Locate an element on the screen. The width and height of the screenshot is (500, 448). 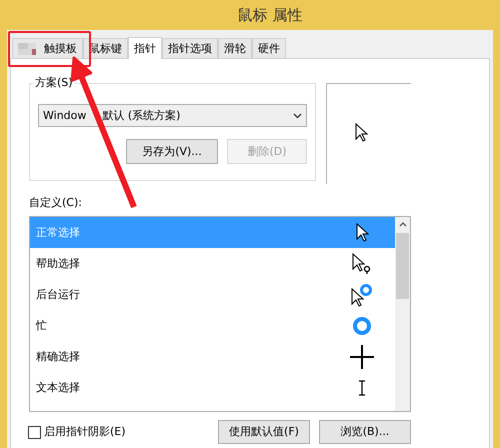
busy-ring-icon is located at coordinates (362, 326).